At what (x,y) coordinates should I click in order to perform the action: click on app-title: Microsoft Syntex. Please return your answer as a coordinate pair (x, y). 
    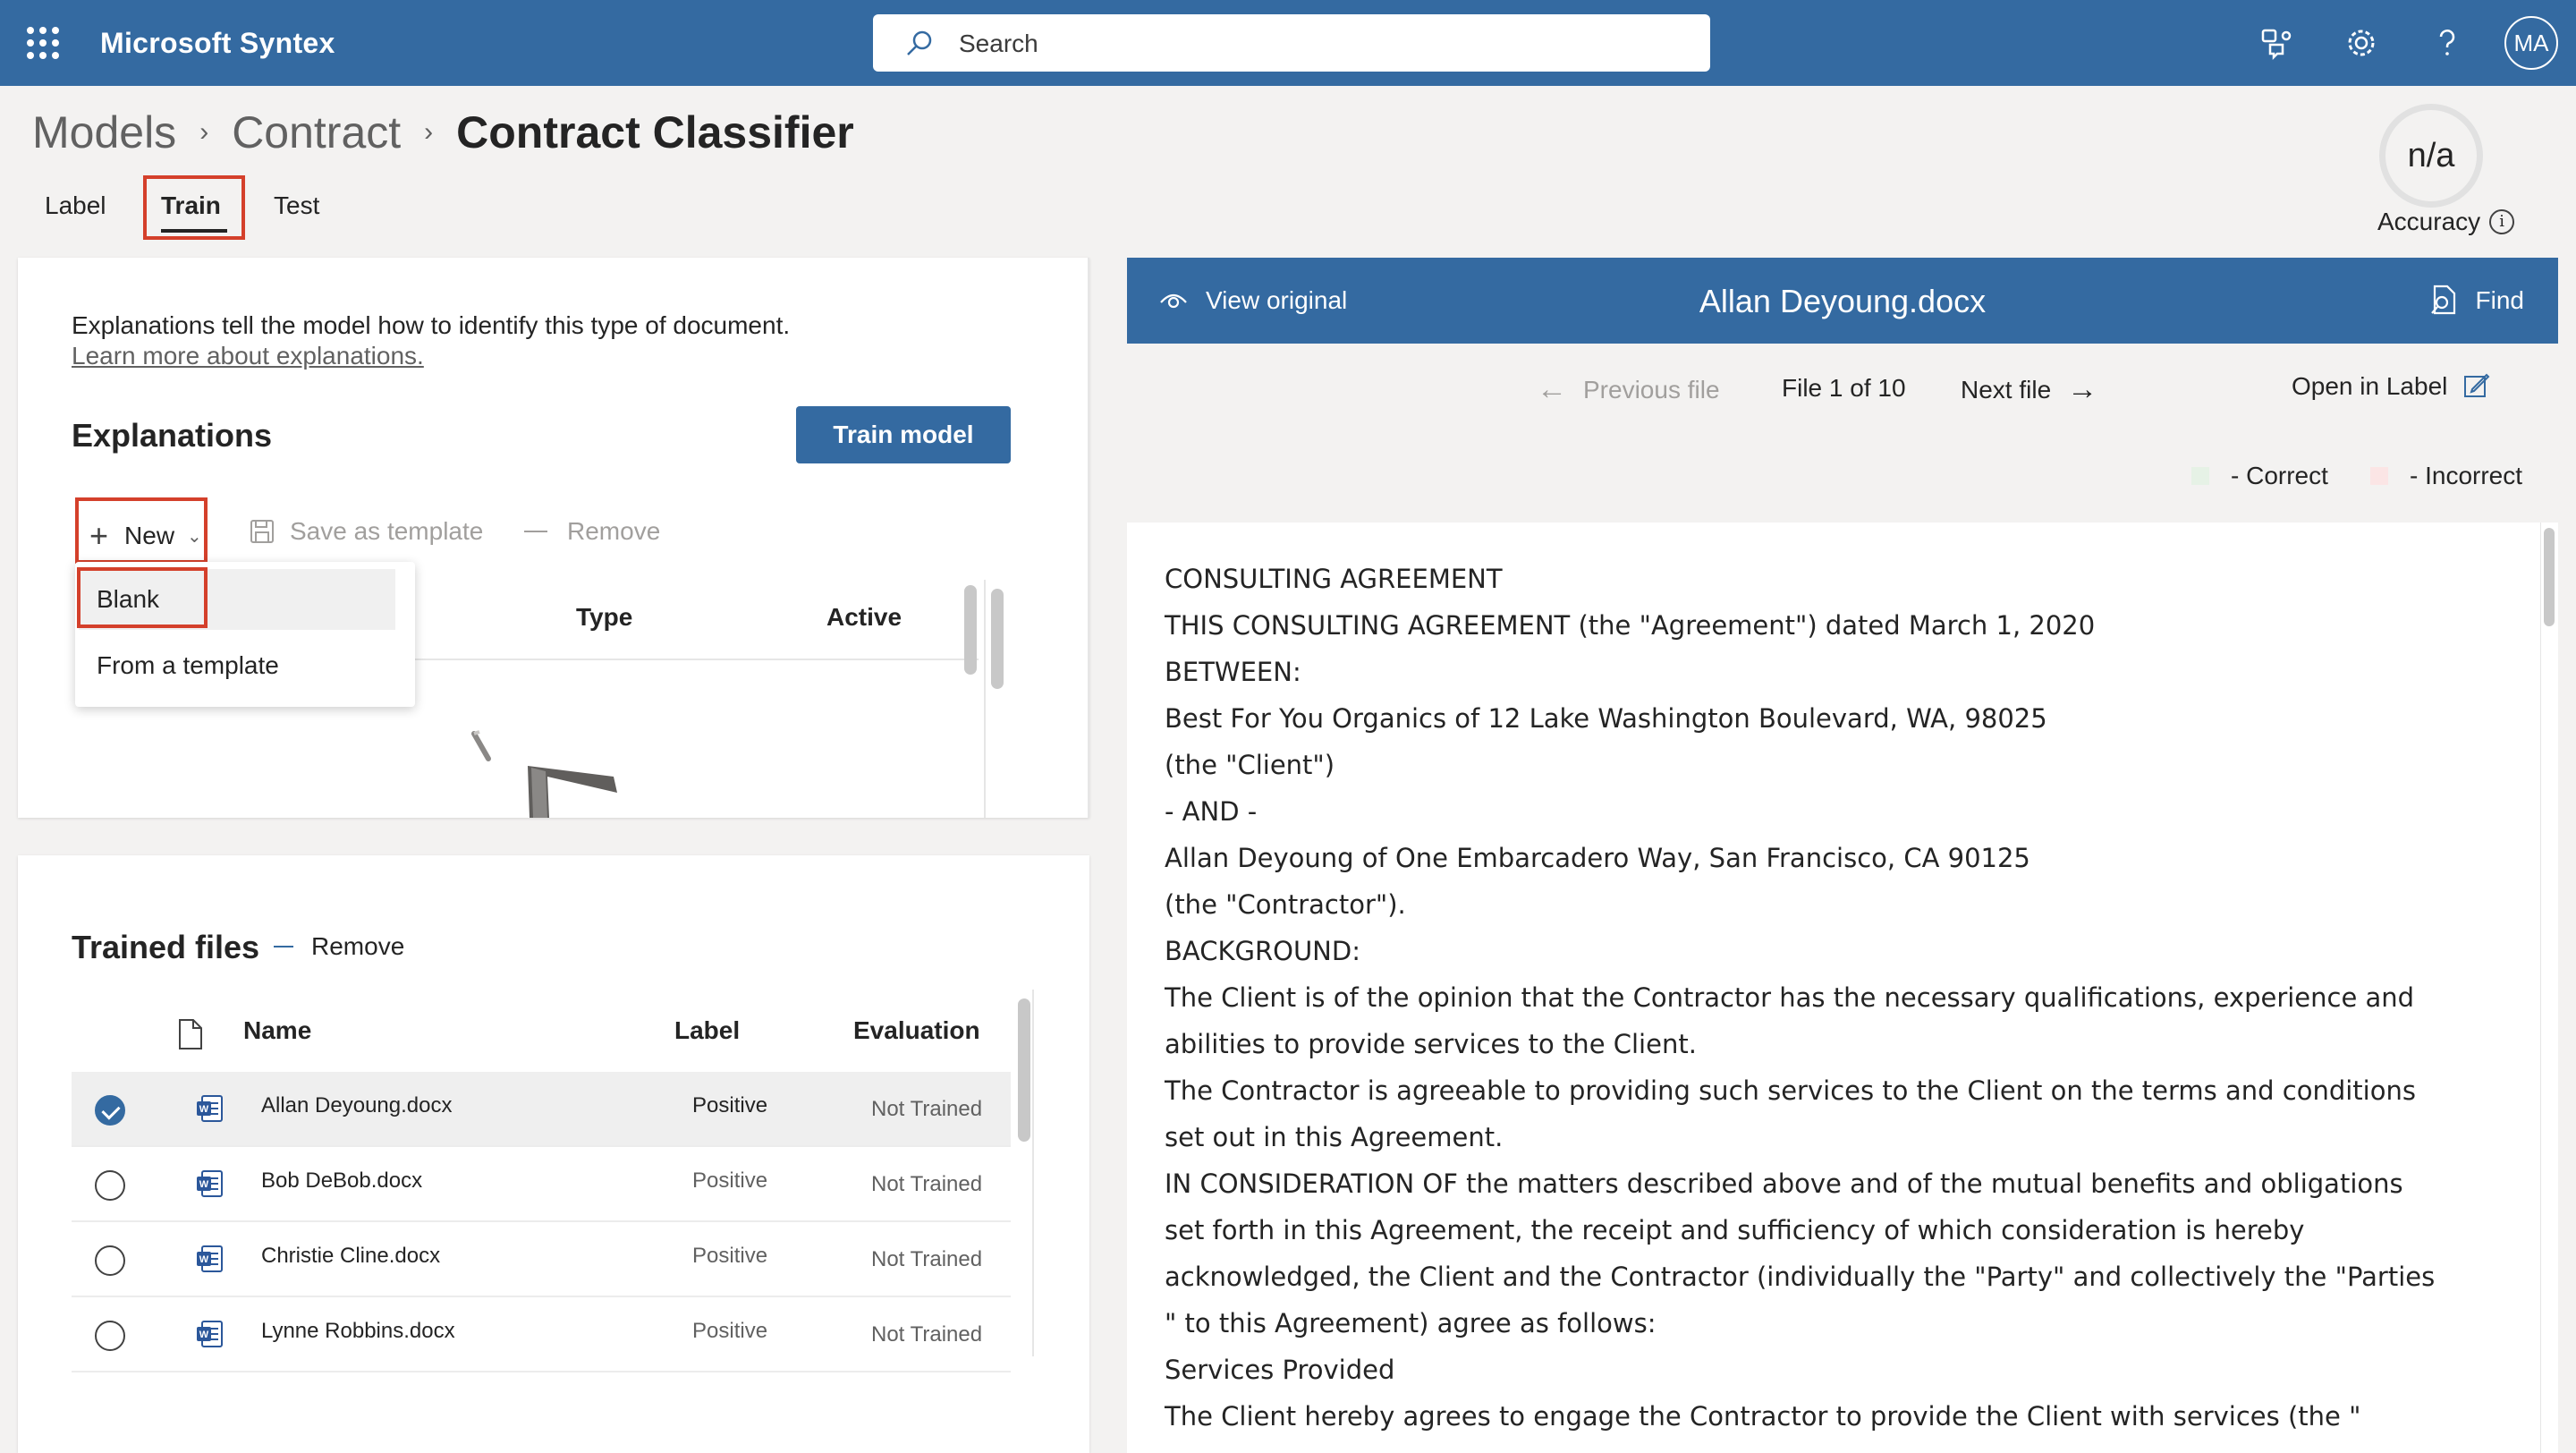
    Looking at the image, I should click on (217, 43).